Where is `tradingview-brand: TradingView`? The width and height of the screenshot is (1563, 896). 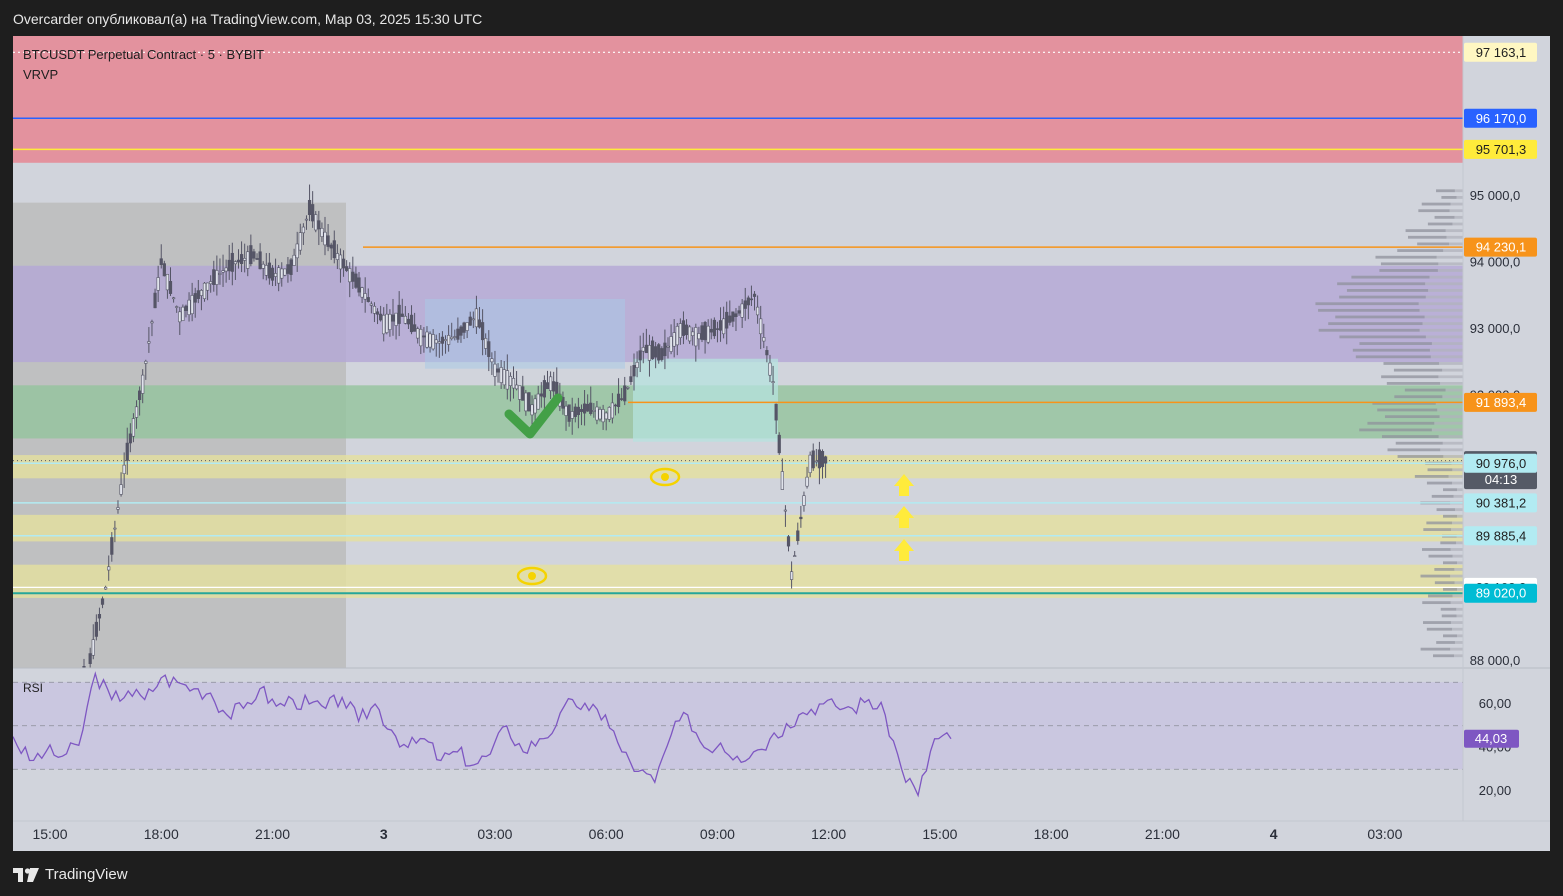 tradingview-brand: TradingView is located at coordinates (70, 874).